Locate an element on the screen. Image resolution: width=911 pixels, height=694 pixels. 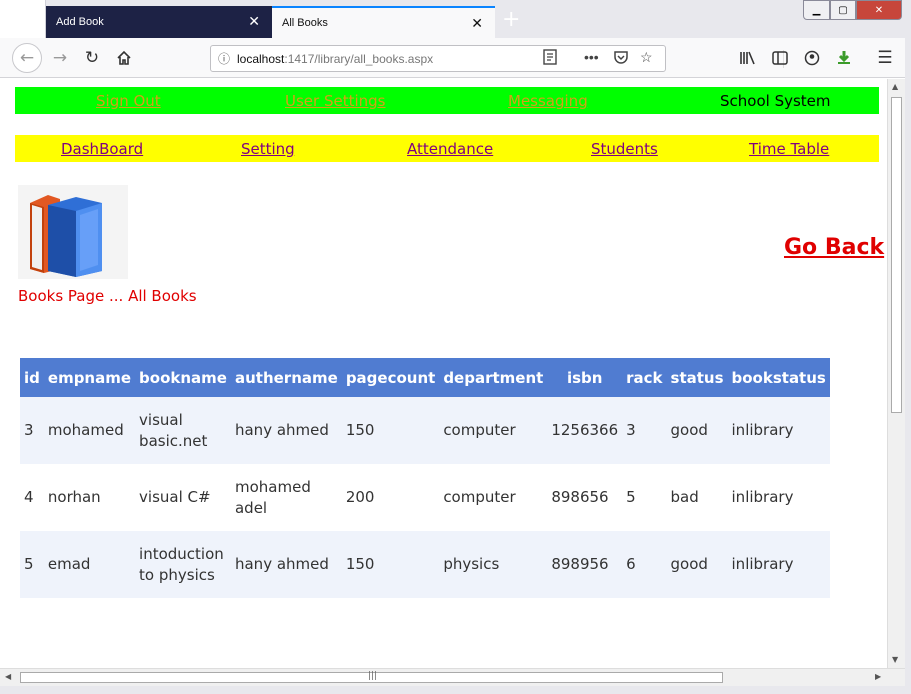
go-back-link: Go Back is located at coordinates (834, 247).